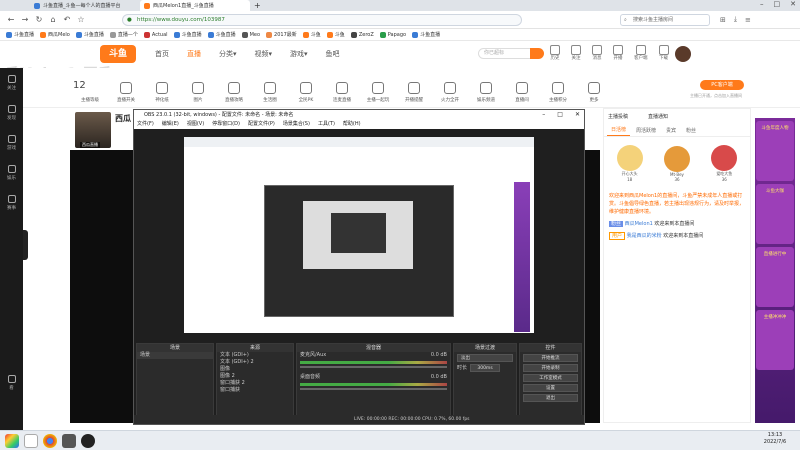 The image size is (800, 450). I want to click on nav-category: 分类▾, so click(228, 54).